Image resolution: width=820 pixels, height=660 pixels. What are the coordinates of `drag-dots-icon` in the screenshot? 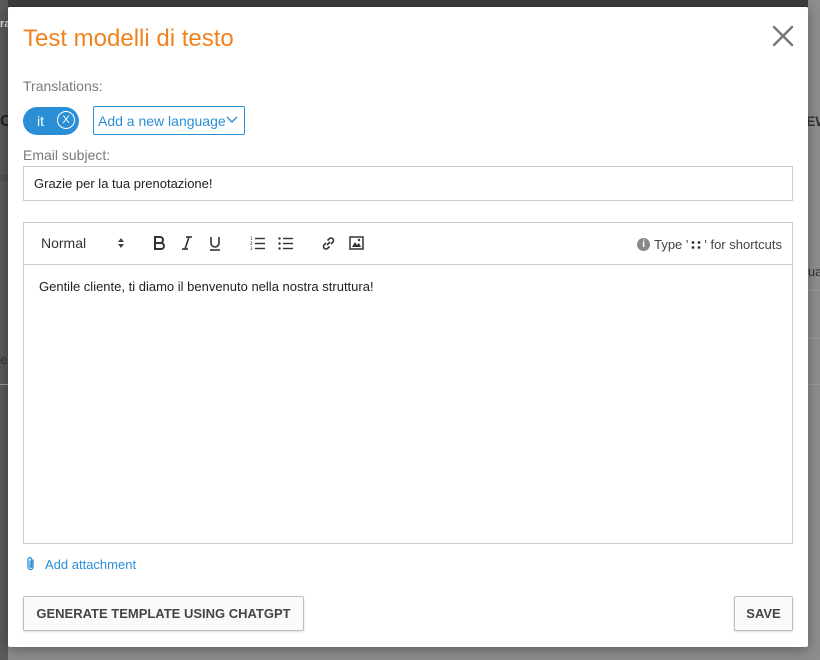 It's located at (696, 244).